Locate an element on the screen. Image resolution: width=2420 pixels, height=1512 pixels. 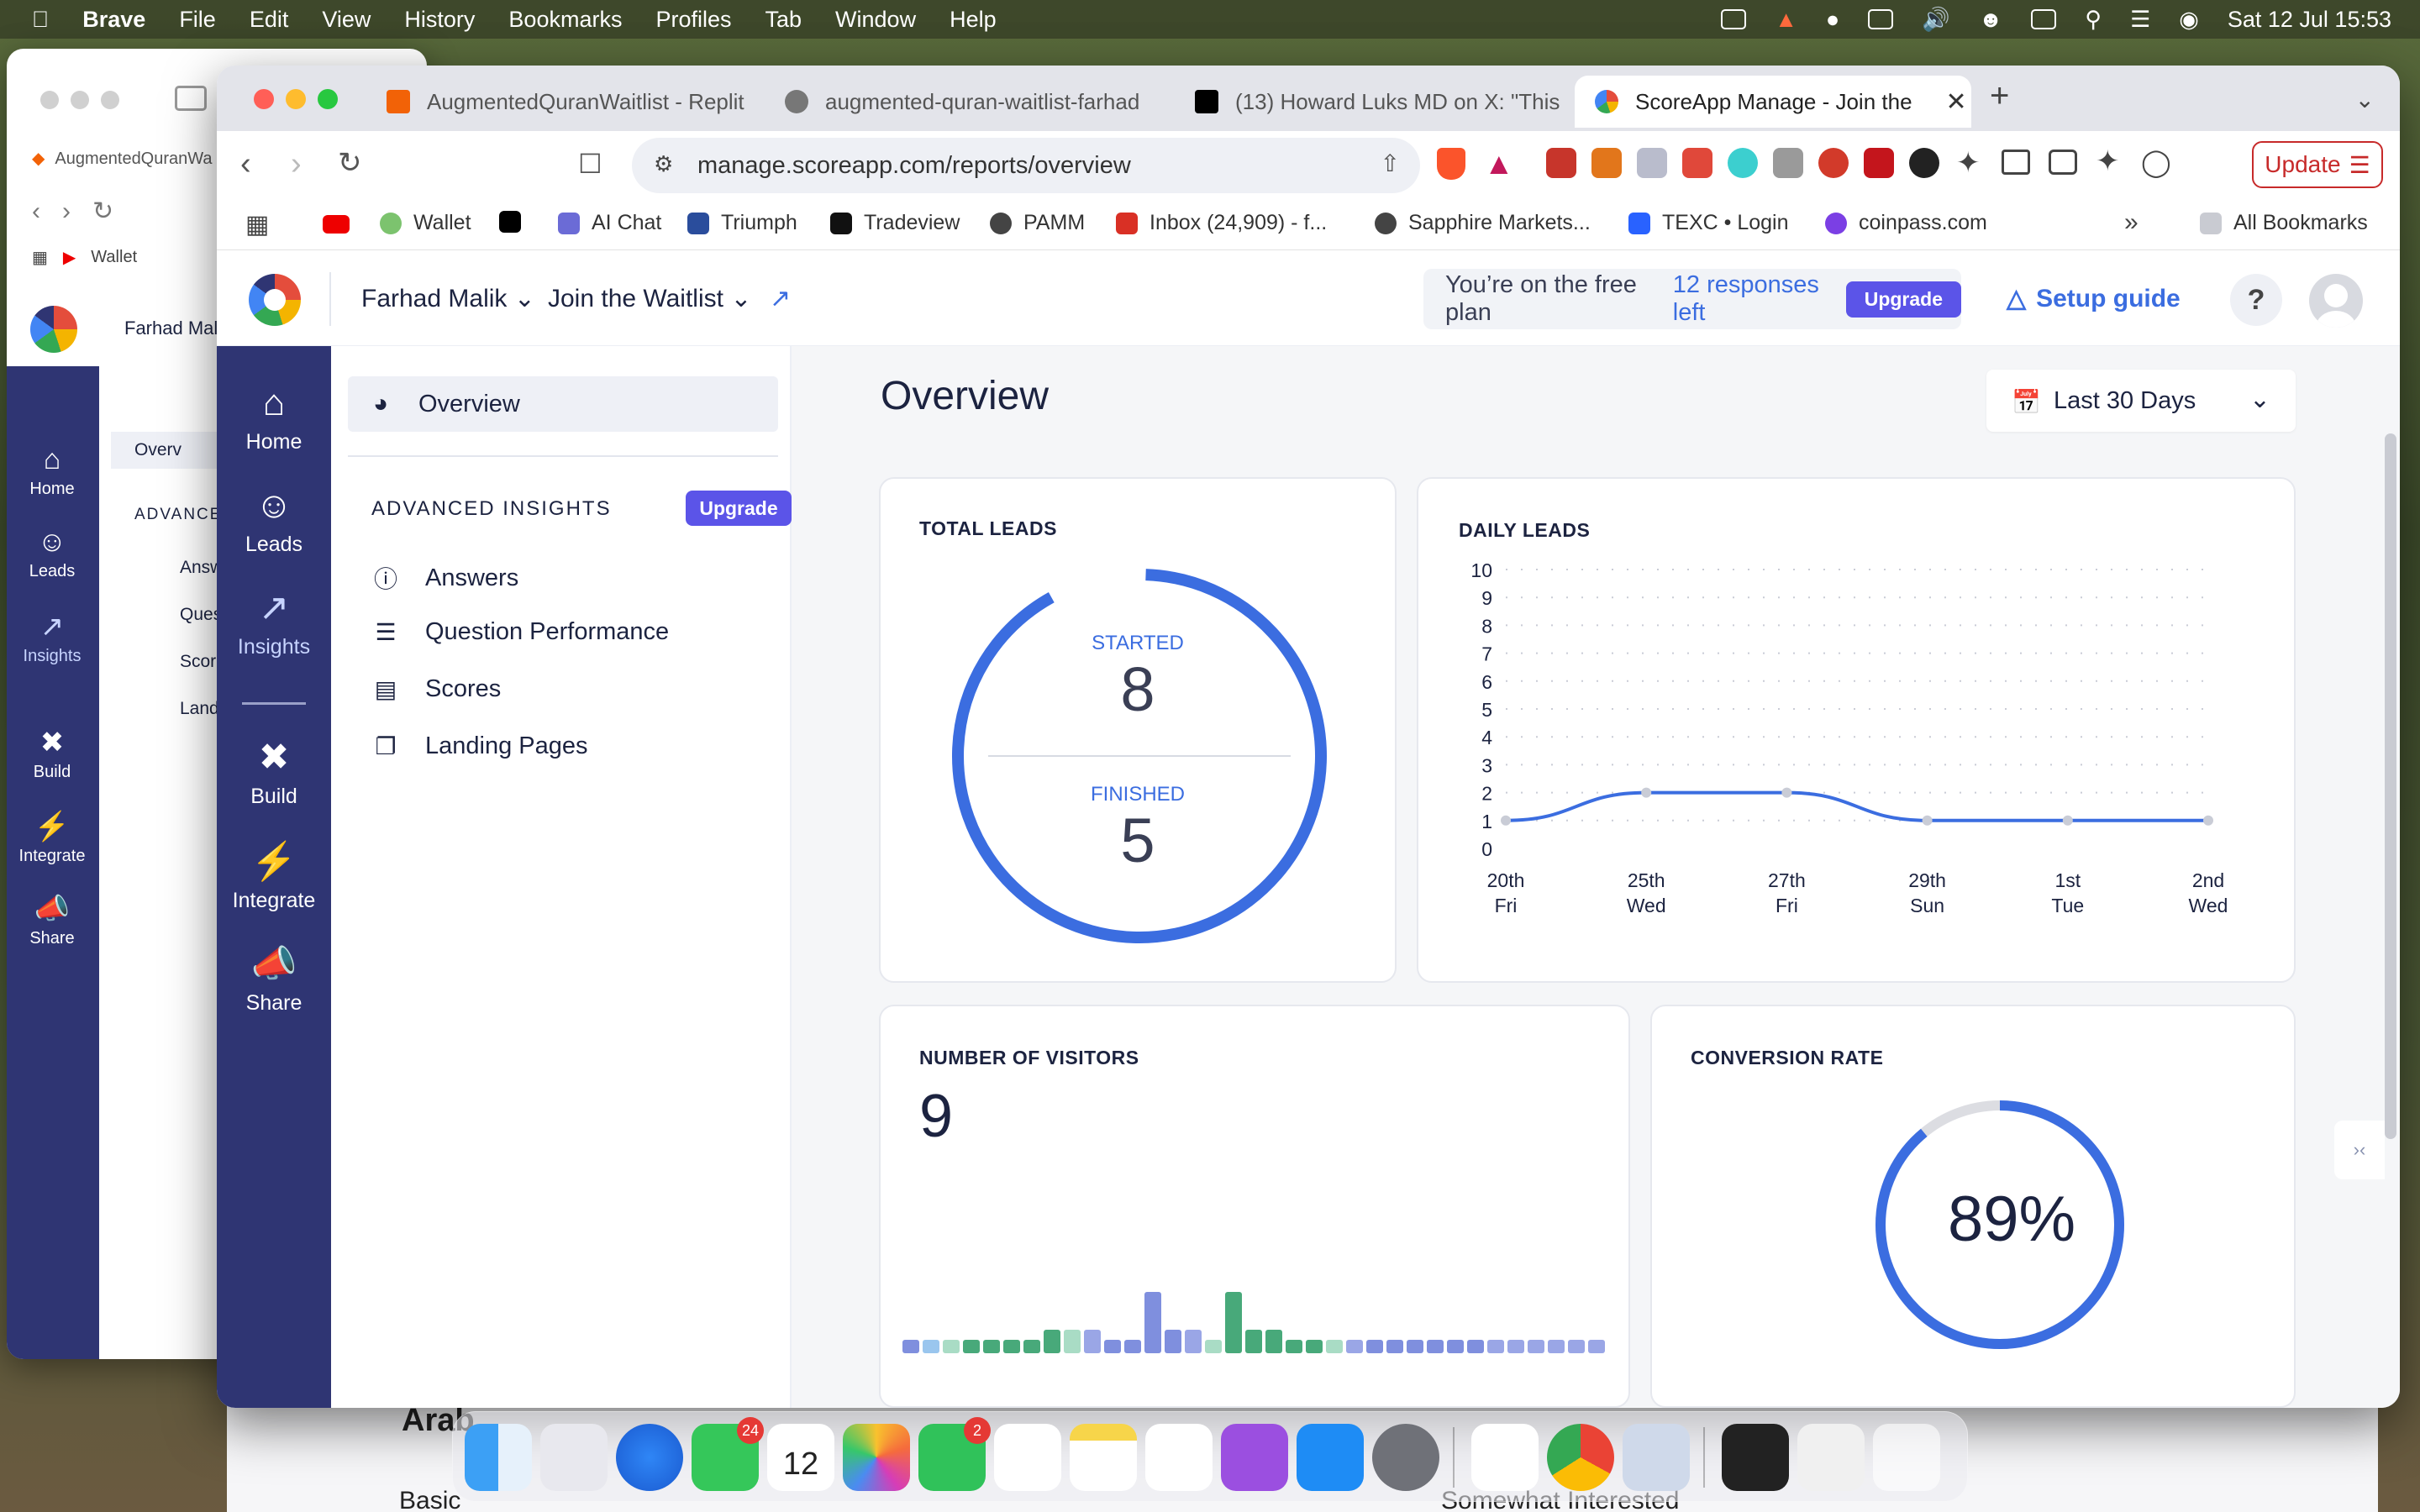
status-app-icon is located at coordinates (1734, 19).